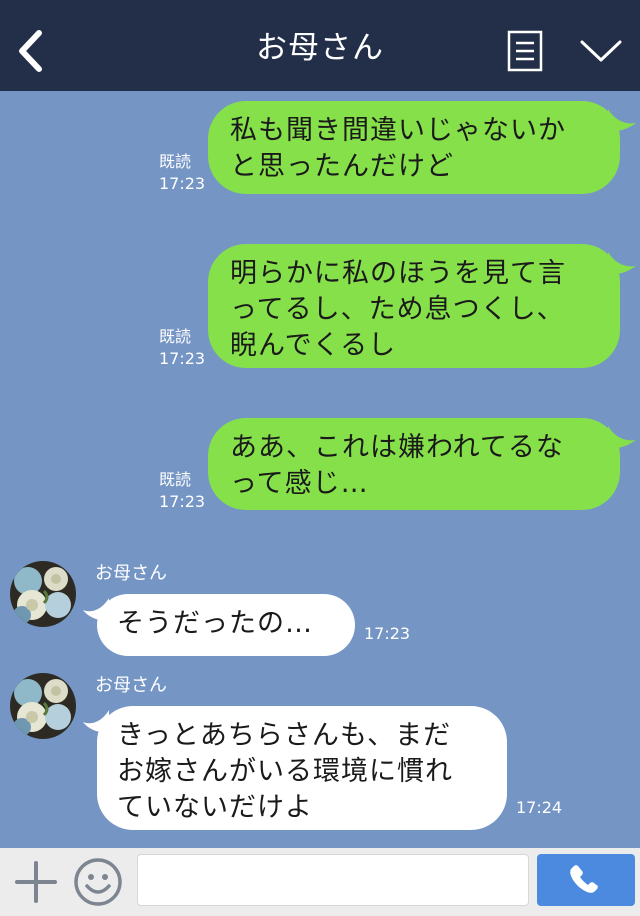  I want to click on message-input, so click(333, 880).